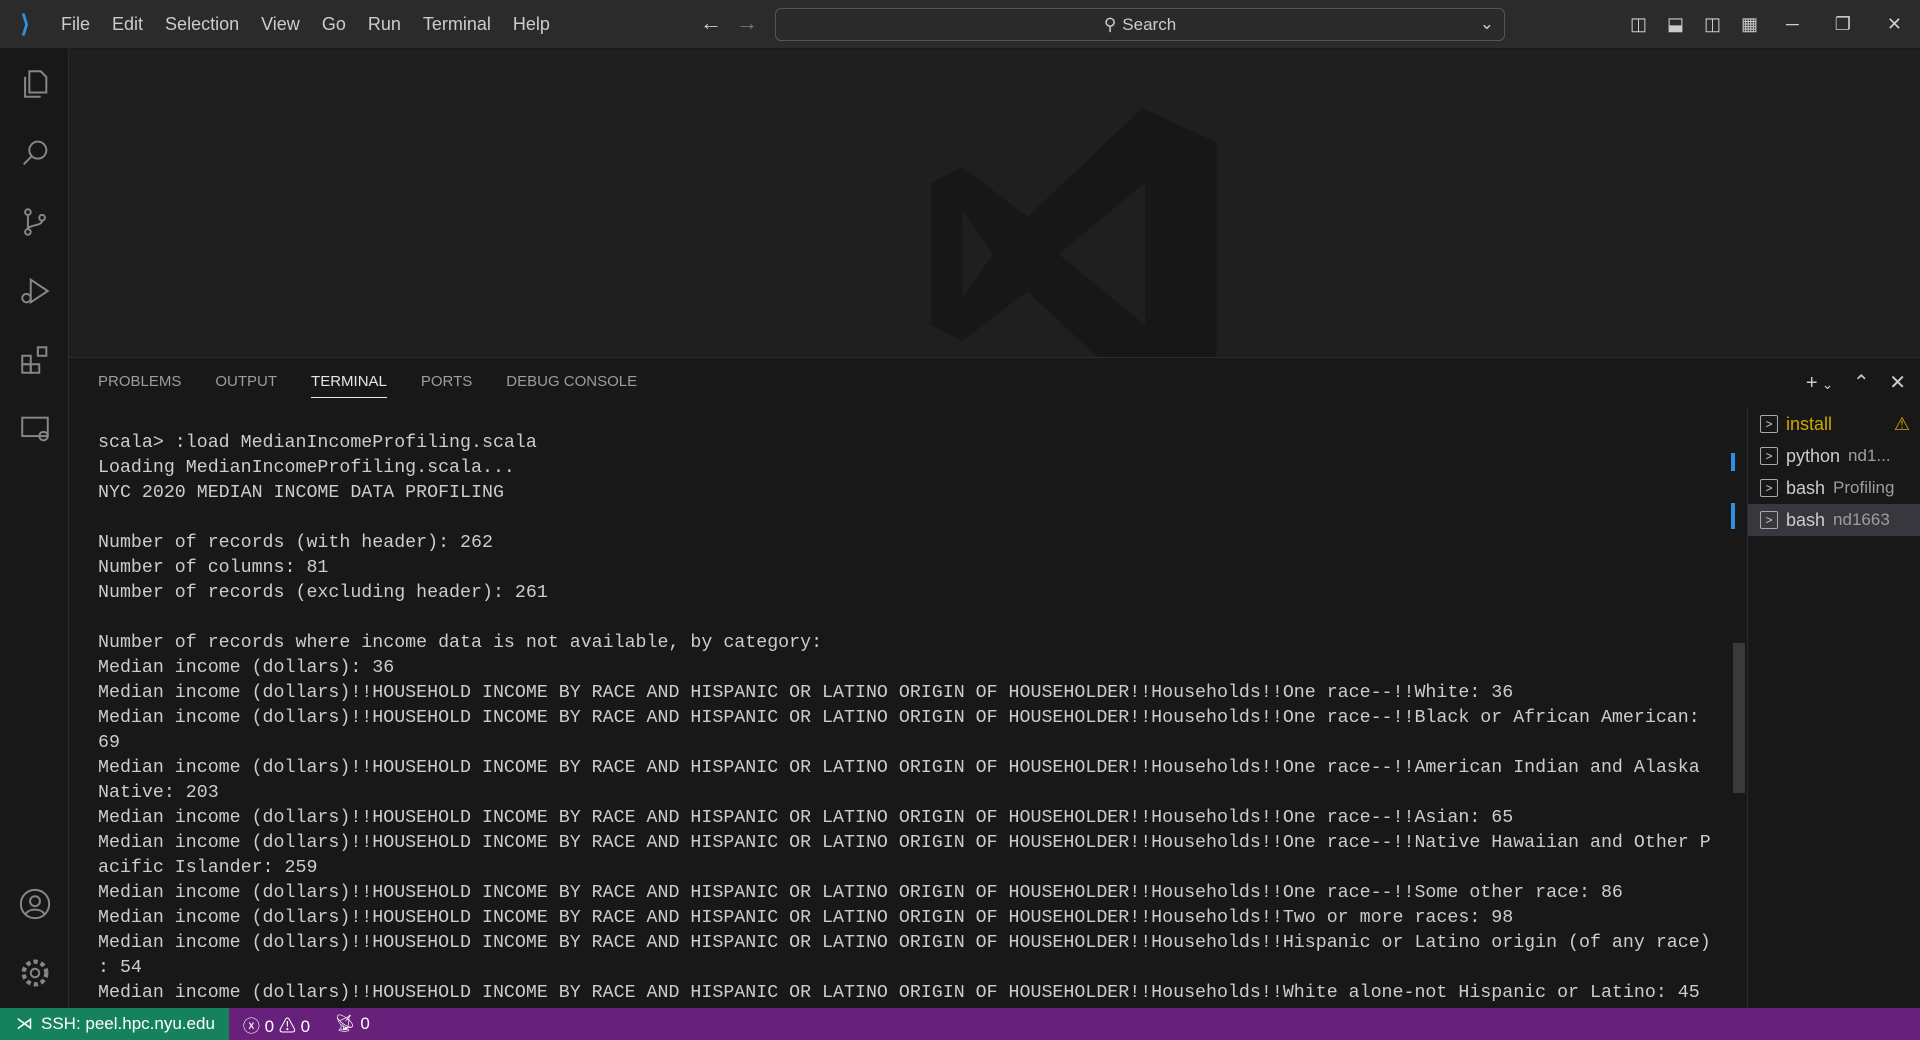  Describe the element at coordinates (75, 24) in the screenshot. I see `menu-file: File` at that location.